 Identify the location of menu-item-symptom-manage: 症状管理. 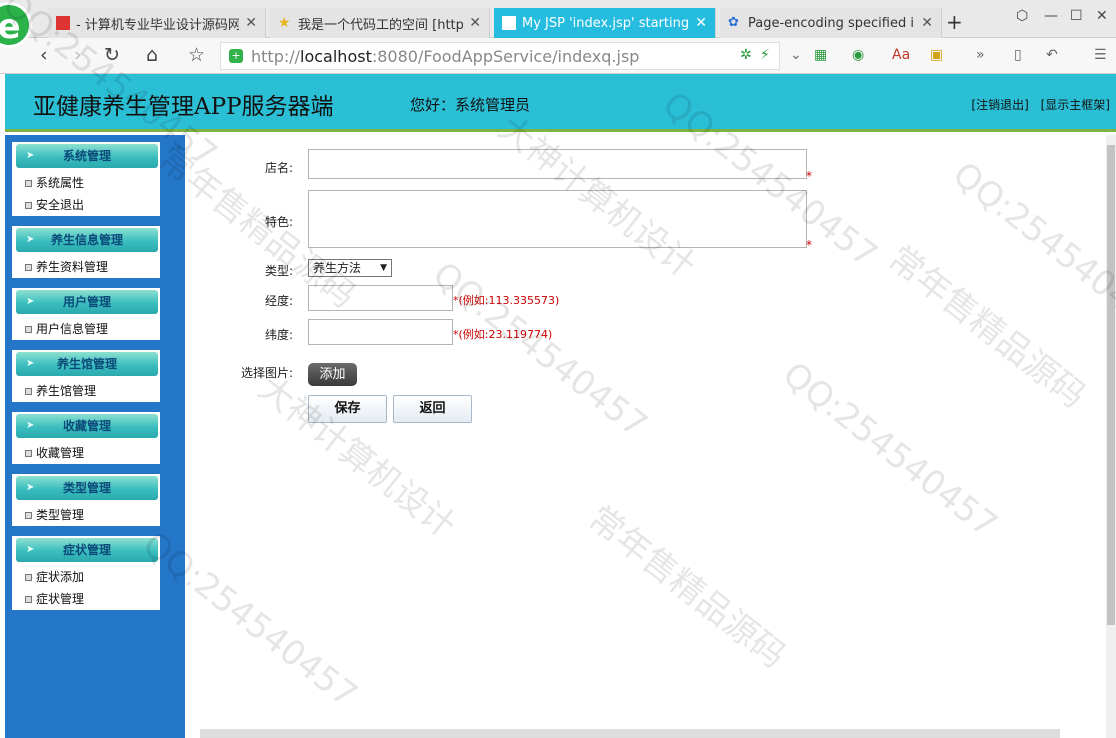
(86, 599).